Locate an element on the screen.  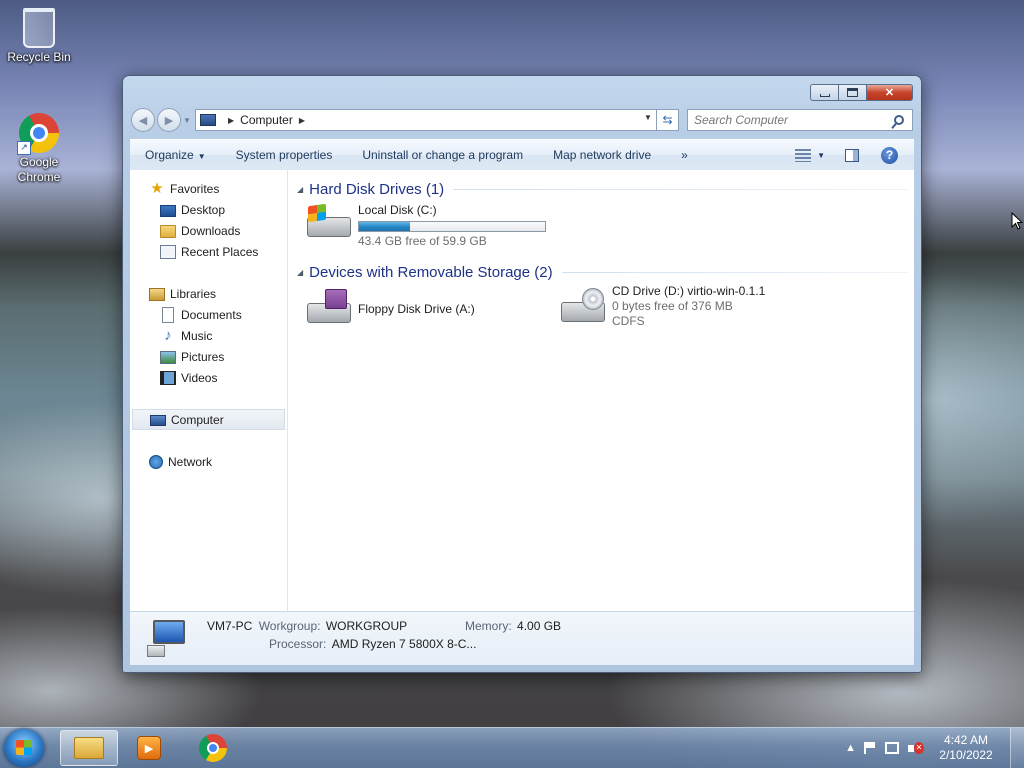
search-input is located at coordinates (791, 120).